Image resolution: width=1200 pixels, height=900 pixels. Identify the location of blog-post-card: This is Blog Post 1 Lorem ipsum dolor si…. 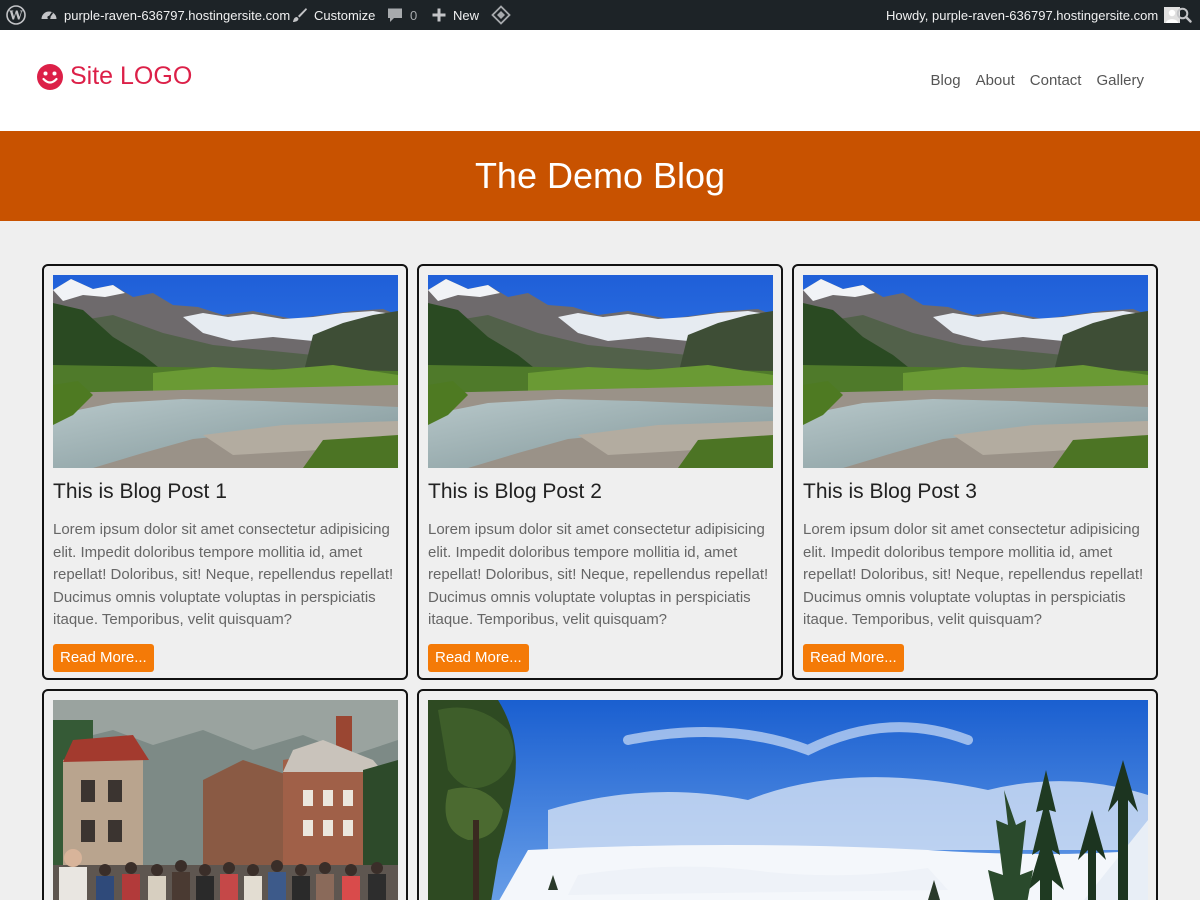
(225, 472).